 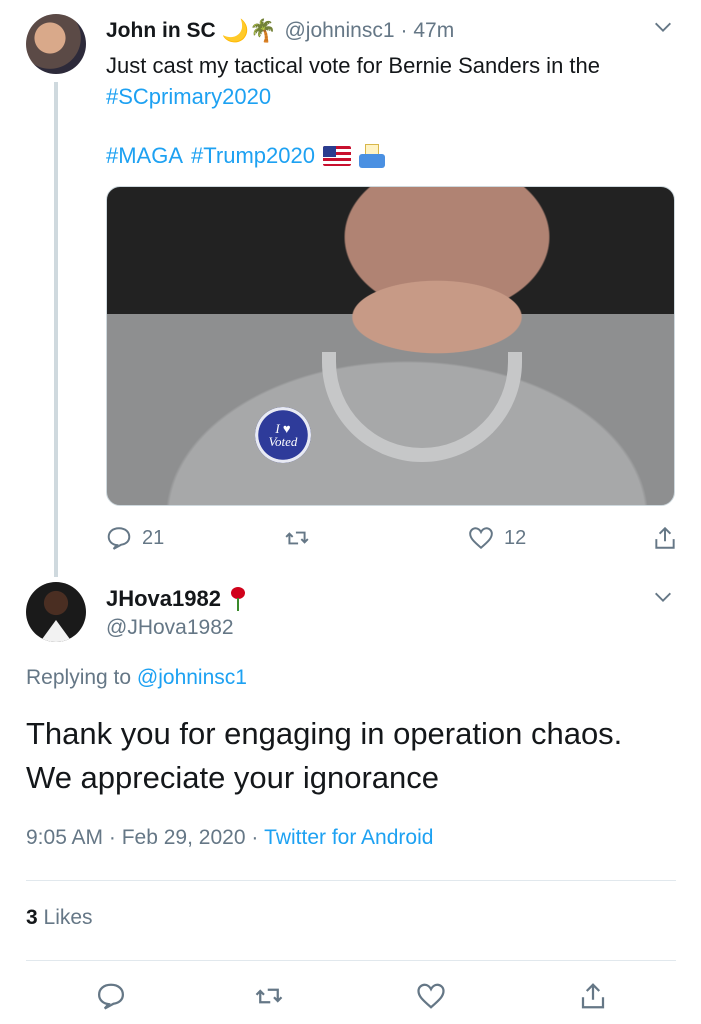 What do you see at coordinates (136, 678) in the screenshot?
I see `replying-to: Replying to @johninsc1` at bounding box center [136, 678].